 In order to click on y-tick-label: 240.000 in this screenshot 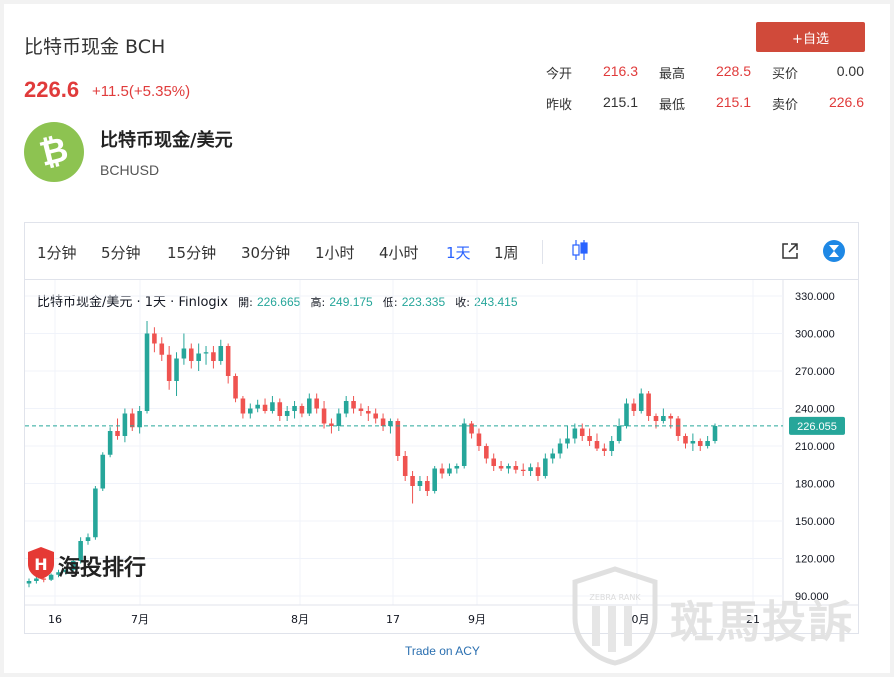, I will do `click(815, 410)`.